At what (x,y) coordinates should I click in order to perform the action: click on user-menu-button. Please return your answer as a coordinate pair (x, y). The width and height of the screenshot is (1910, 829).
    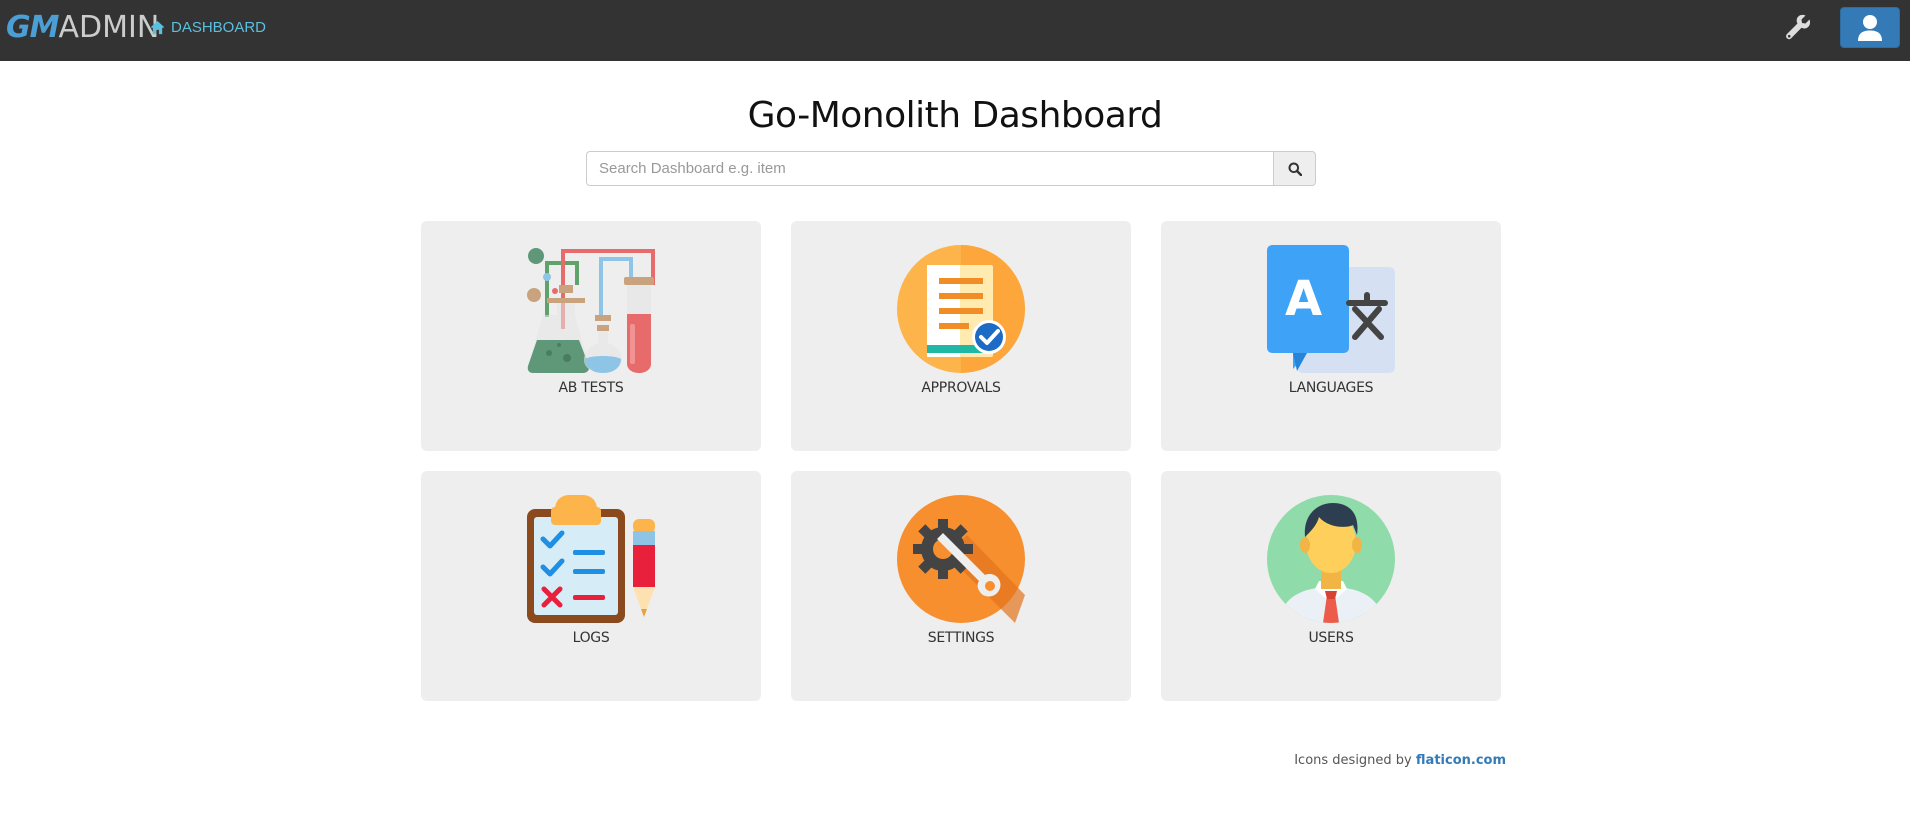
    Looking at the image, I should click on (1870, 27).